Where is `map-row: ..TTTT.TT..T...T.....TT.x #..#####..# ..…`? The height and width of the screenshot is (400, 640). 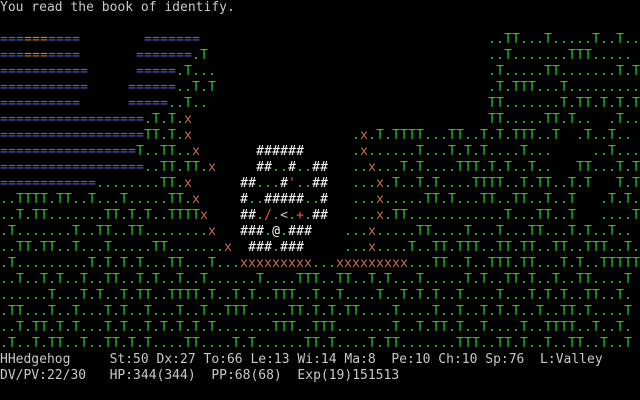
map-row: ..TTTT.TT..T...T.....TT.x #..#####..# ..… is located at coordinates (320, 199).